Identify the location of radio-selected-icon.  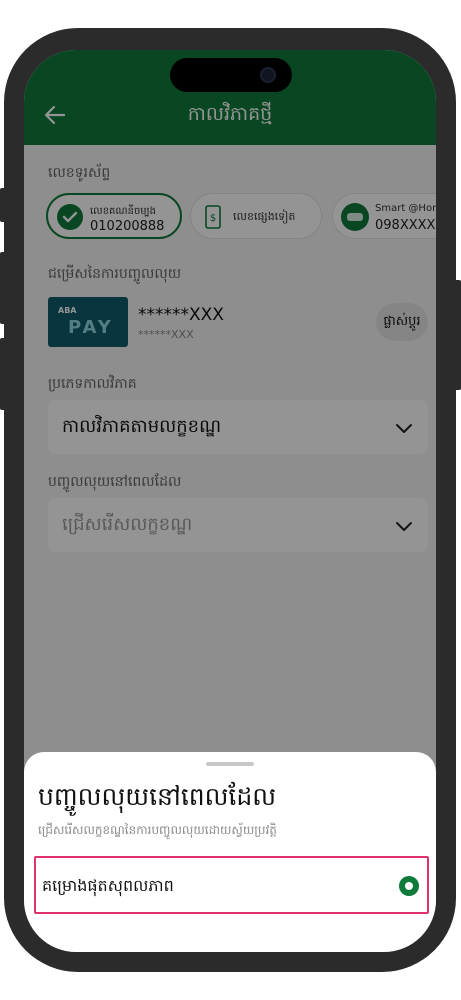
(409, 886).